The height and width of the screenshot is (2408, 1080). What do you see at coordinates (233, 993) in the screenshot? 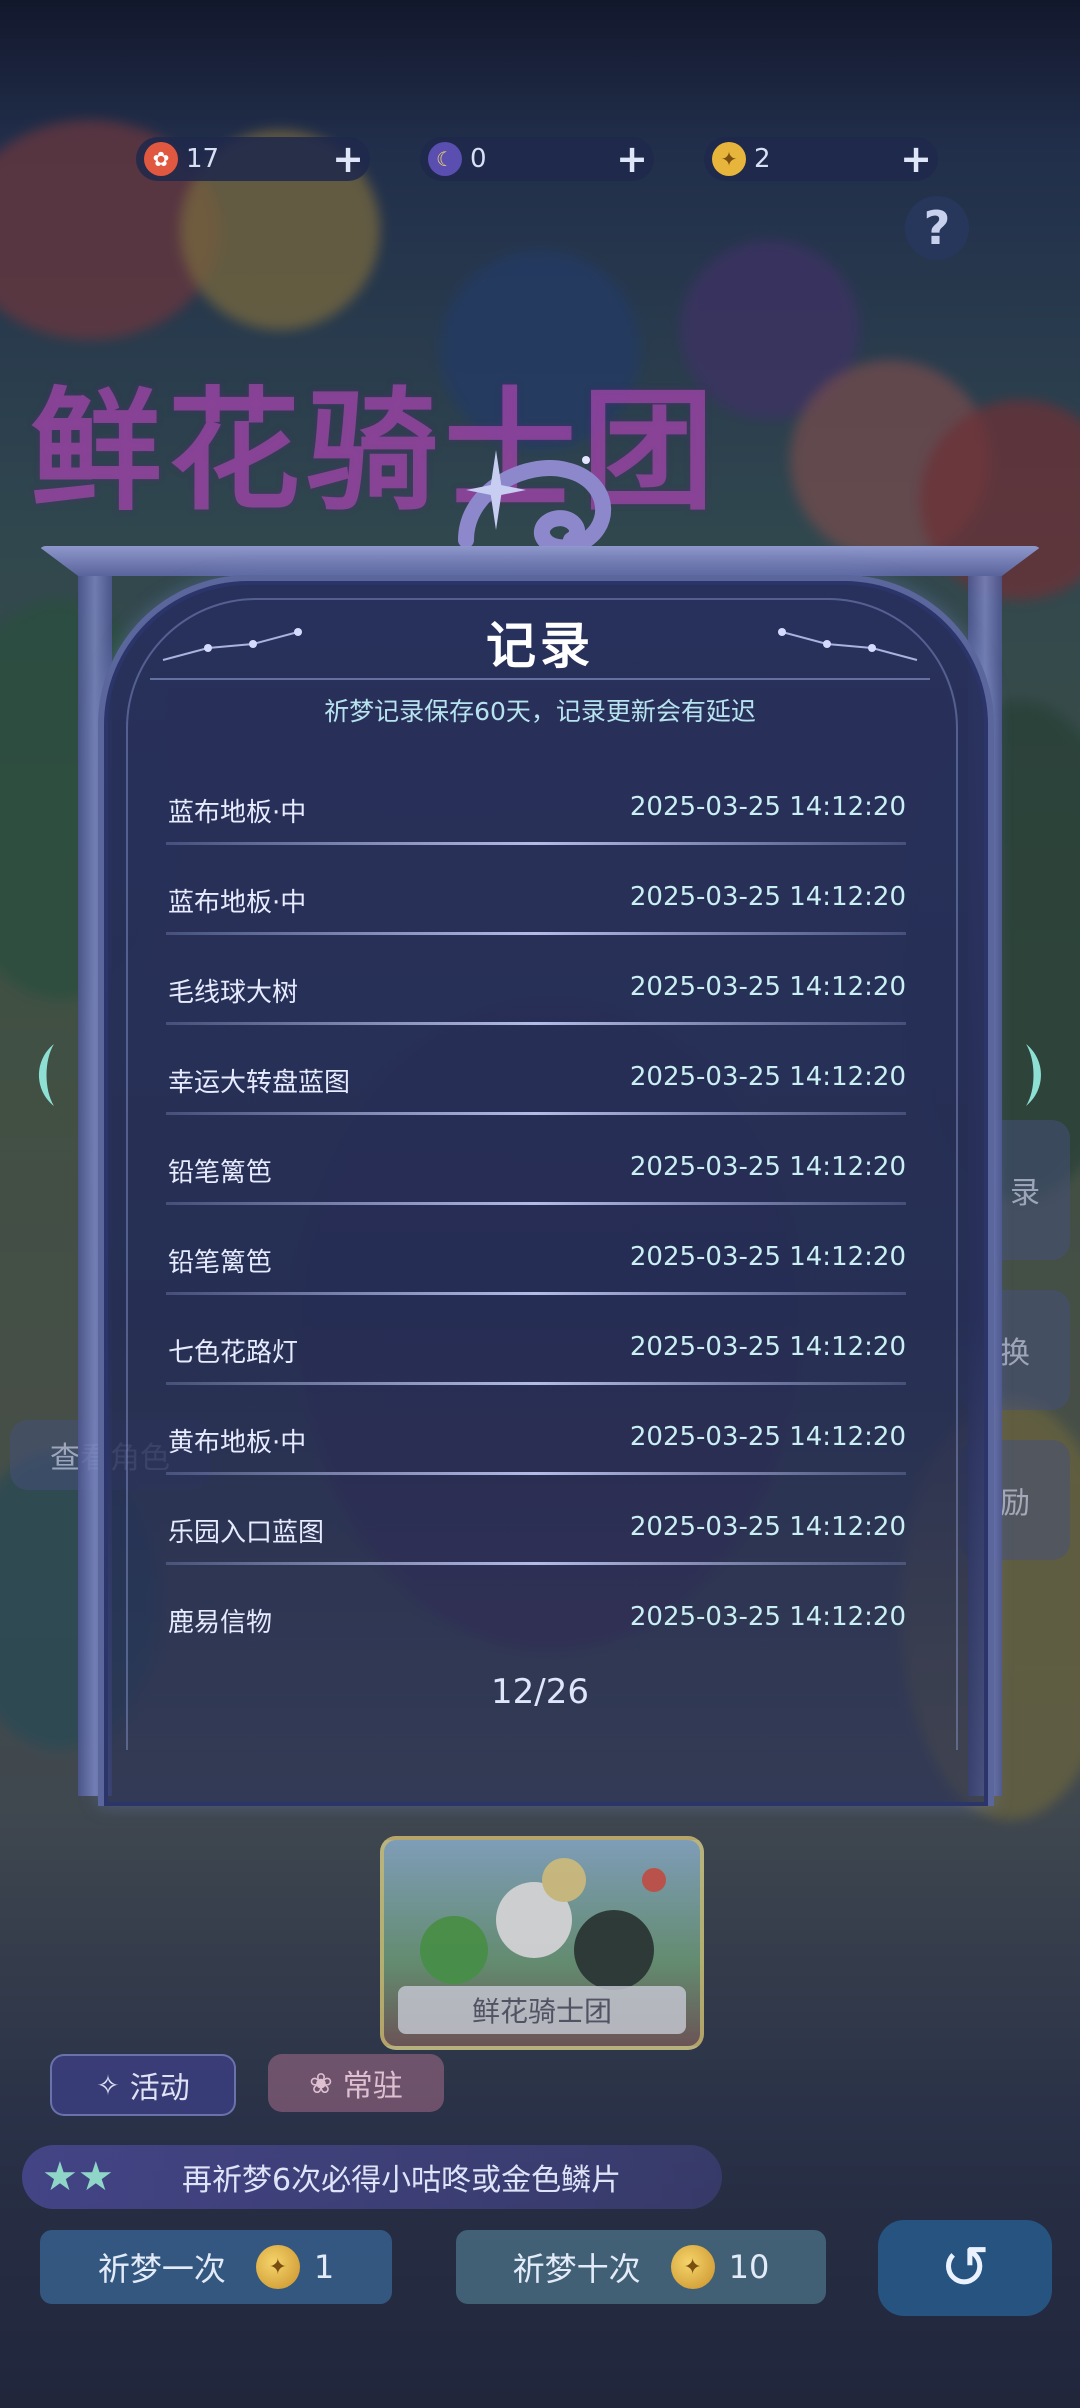
I see `record-item-name: 毛线球大树` at bounding box center [233, 993].